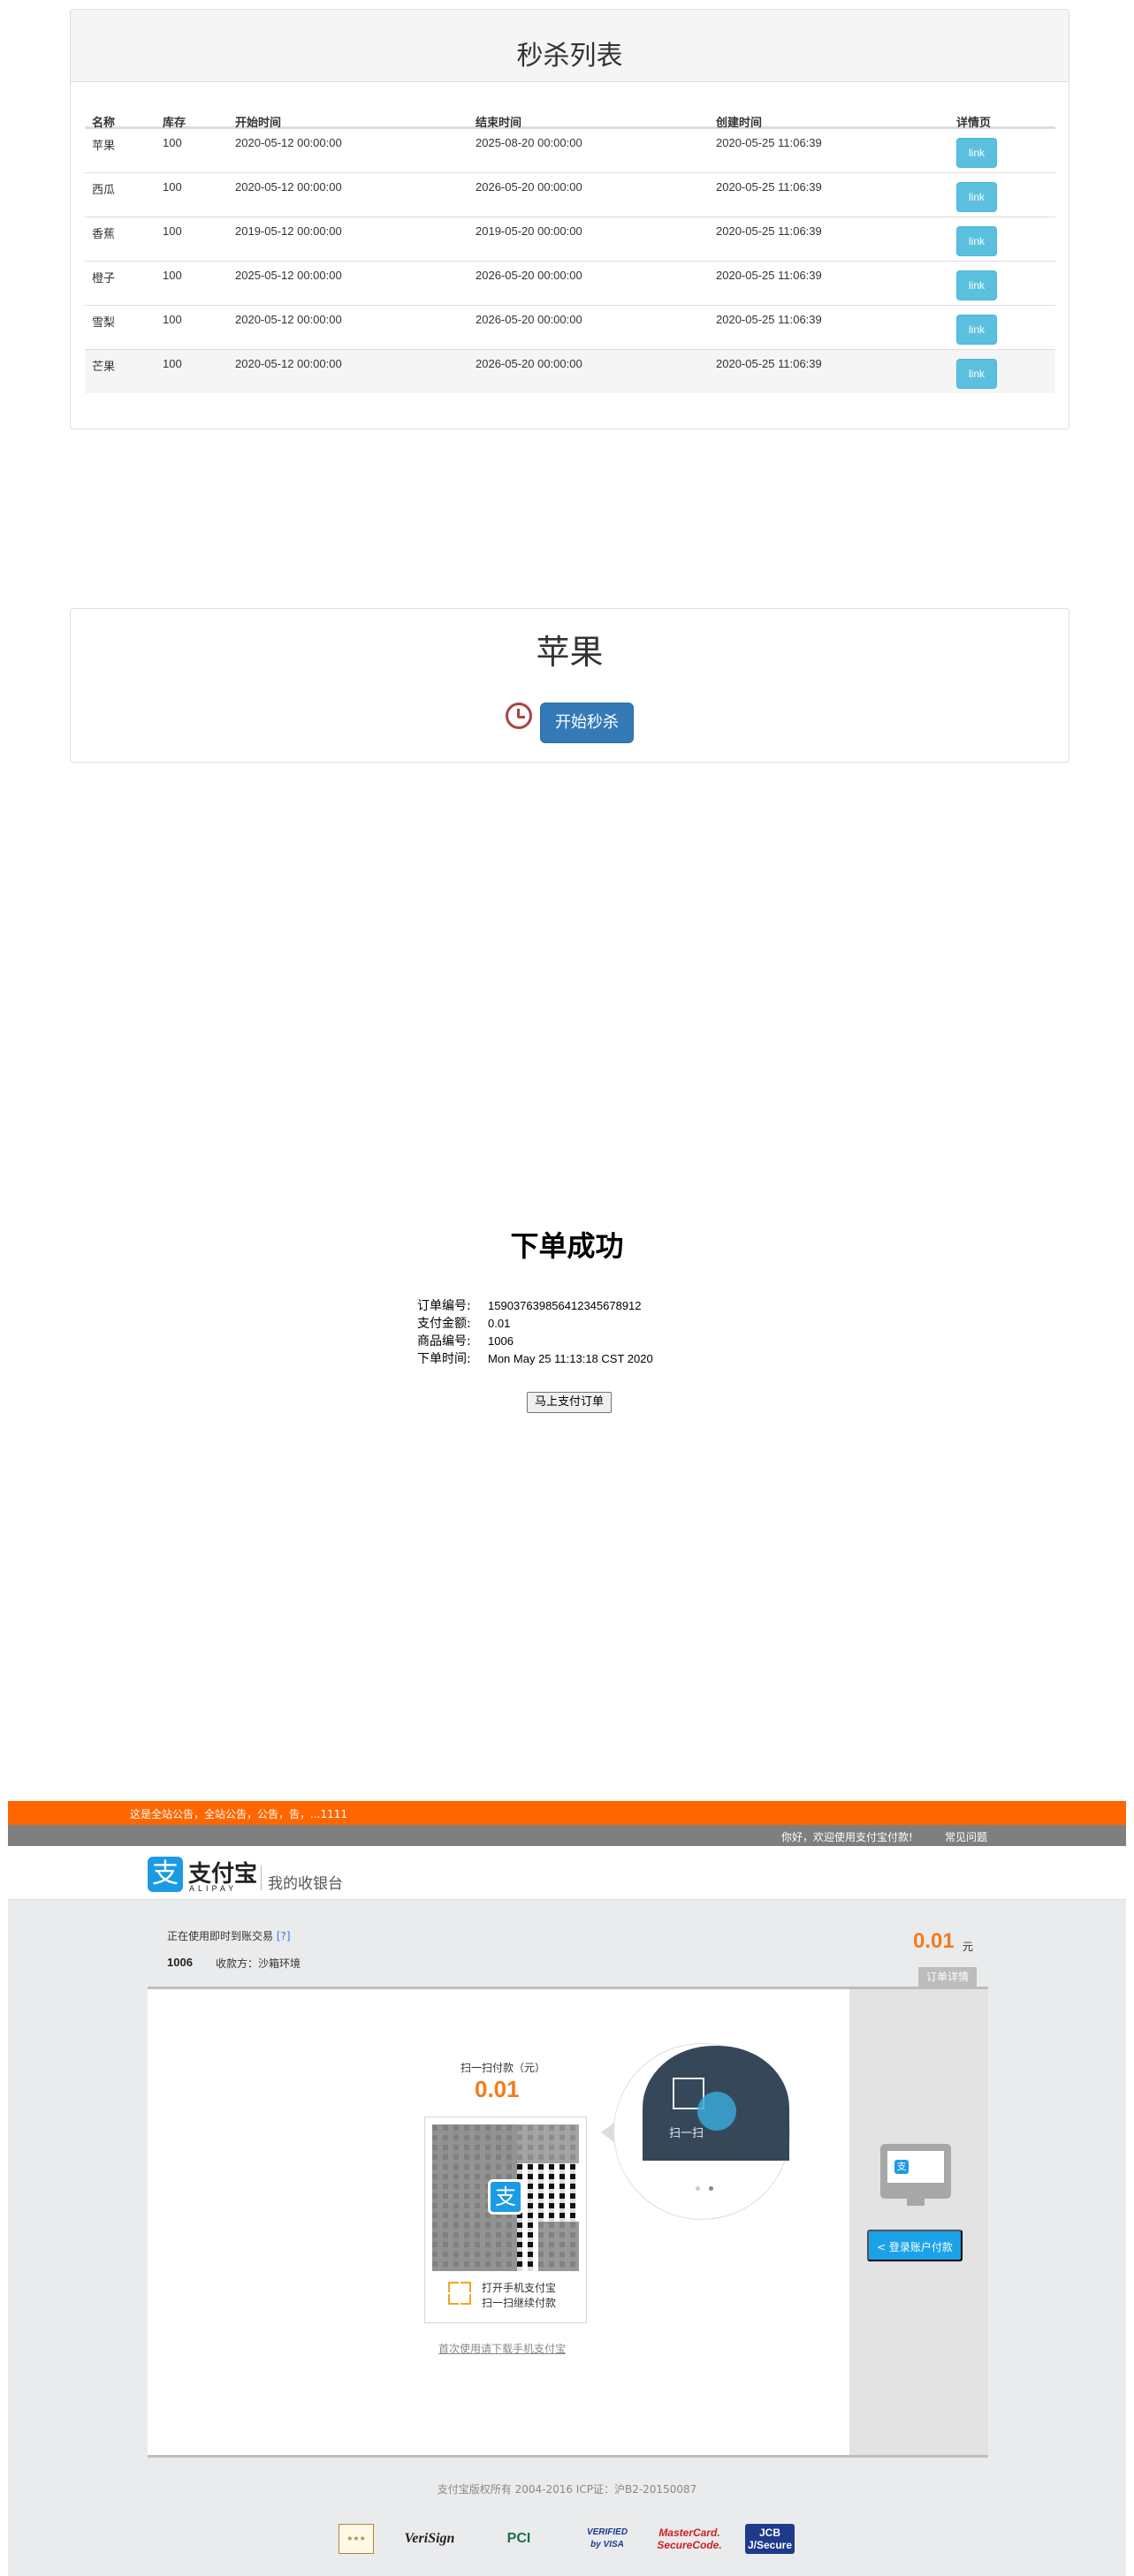  What do you see at coordinates (444, 1341) in the screenshot?
I see `product-number-label: 商品编号:` at bounding box center [444, 1341].